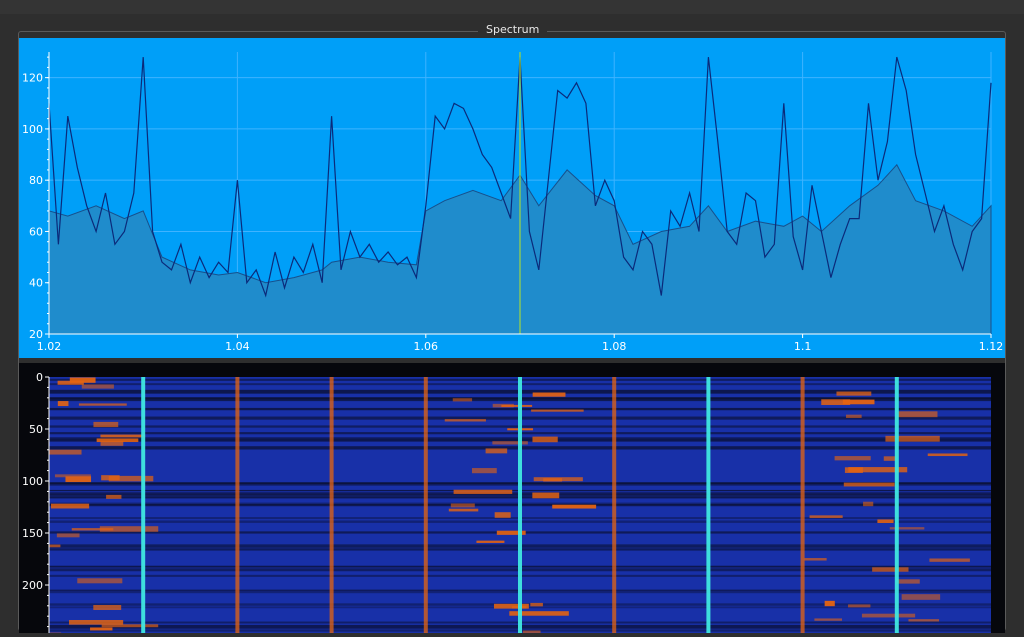 The height and width of the screenshot is (637, 1024). What do you see at coordinates (36, 429) in the screenshot?
I see `waterfall-y-tick-label: 50` at bounding box center [36, 429].